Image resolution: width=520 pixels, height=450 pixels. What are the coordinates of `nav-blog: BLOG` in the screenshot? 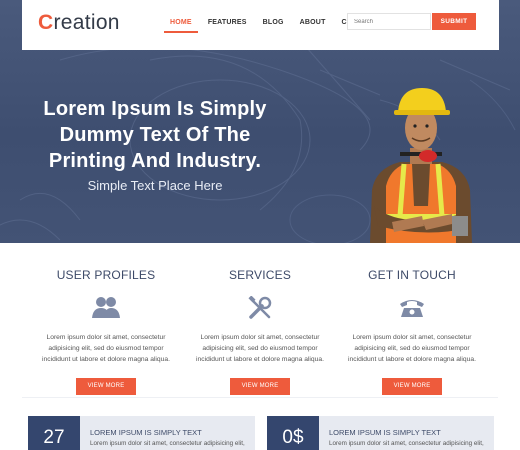 It's located at (273, 24).